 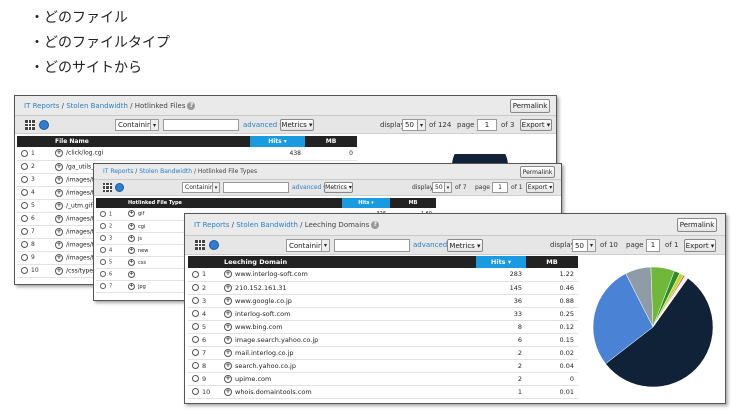 What do you see at coordinates (142, 263) in the screenshot?
I see `row-name: css` at bounding box center [142, 263].